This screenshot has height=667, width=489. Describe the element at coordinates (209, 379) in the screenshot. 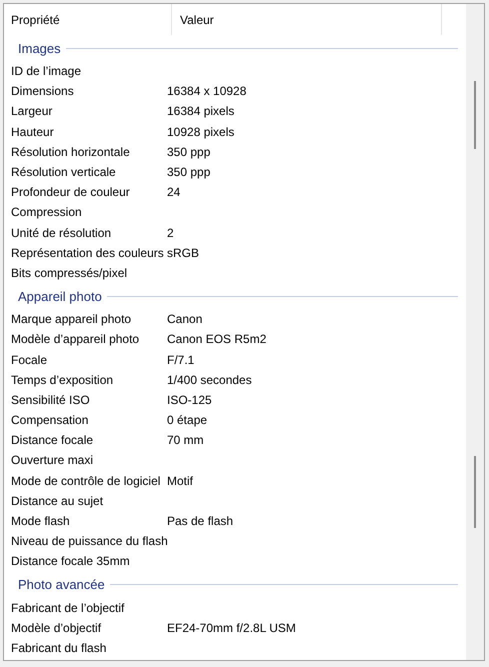

I see `property-value: 1/400 secondes` at that location.